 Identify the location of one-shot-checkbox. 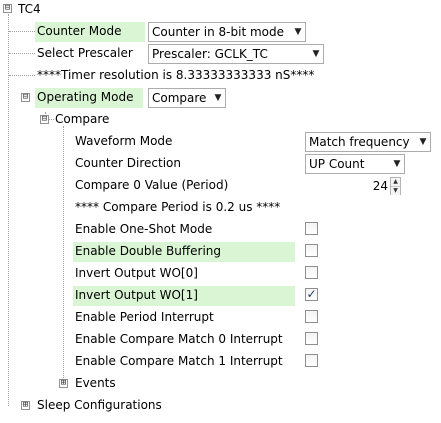
(311, 228).